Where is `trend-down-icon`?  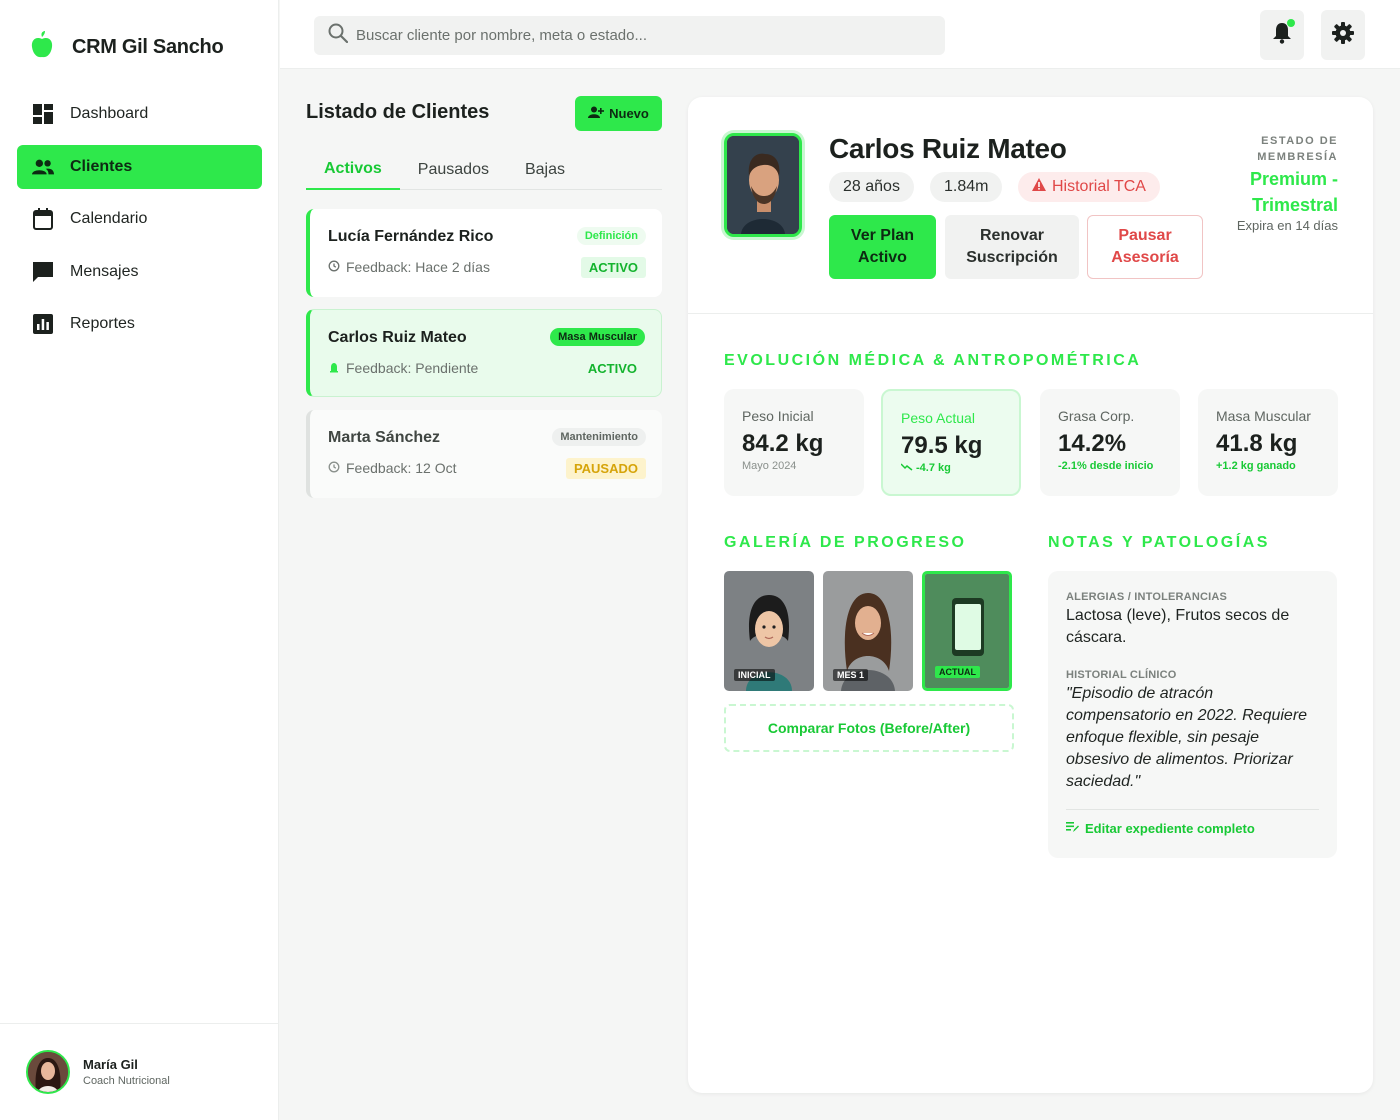 trend-down-icon is located at coordinates (906, 468).